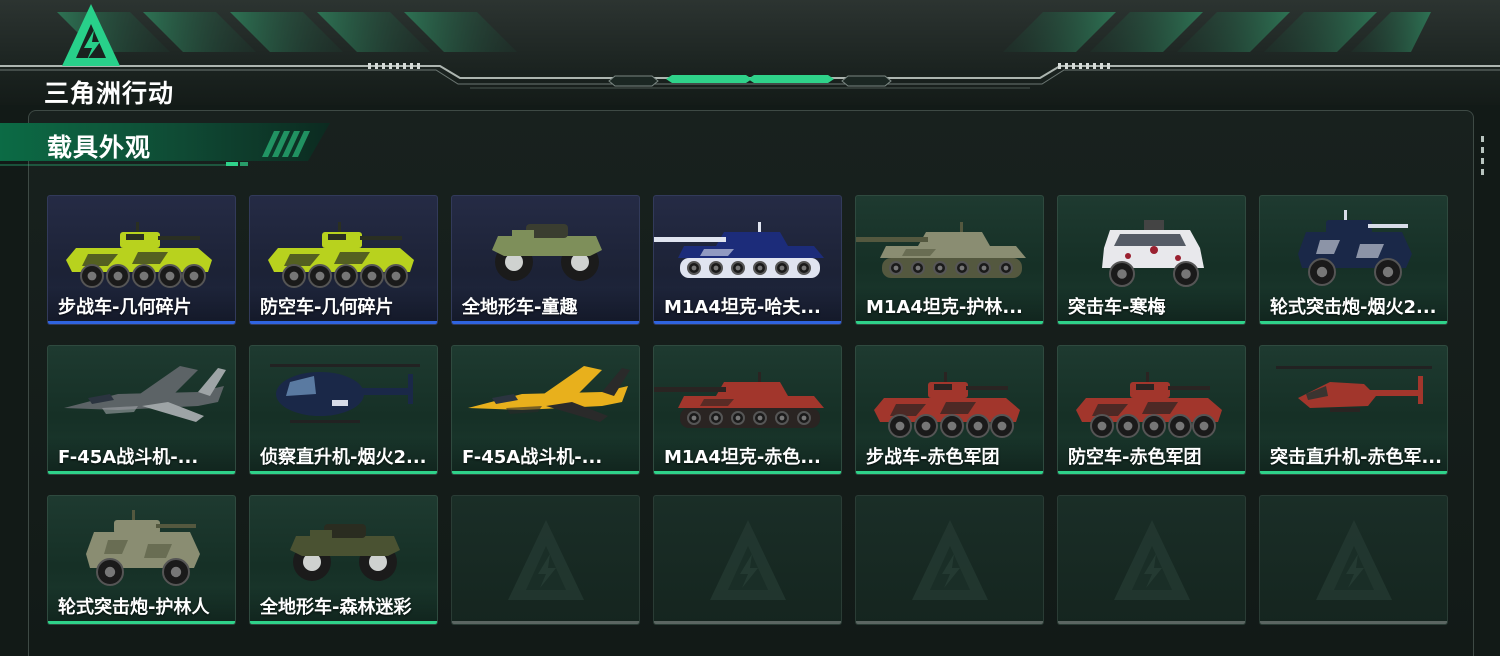 This screenshot has width=1500, height=656. What do you see at coordinates (750, 50) in the screenshot?
I see `header-decoration` at bounding box center [750, 50].